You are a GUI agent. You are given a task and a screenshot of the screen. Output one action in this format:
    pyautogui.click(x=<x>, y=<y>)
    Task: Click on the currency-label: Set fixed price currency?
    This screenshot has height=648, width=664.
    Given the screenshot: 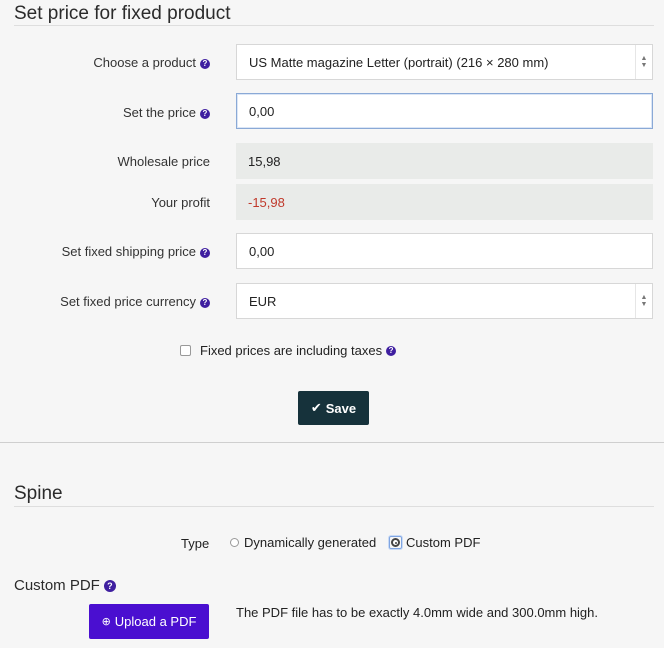 What is the action you would take?
    pyautogui.click(x=112, y=301)
    